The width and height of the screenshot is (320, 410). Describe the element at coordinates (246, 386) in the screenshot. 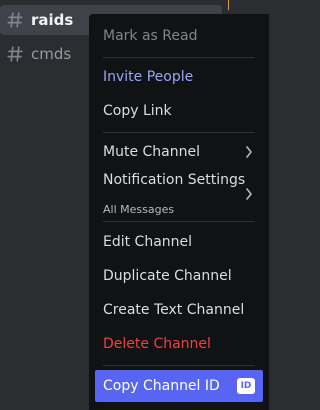

I see `id-icon: ID` at that location.